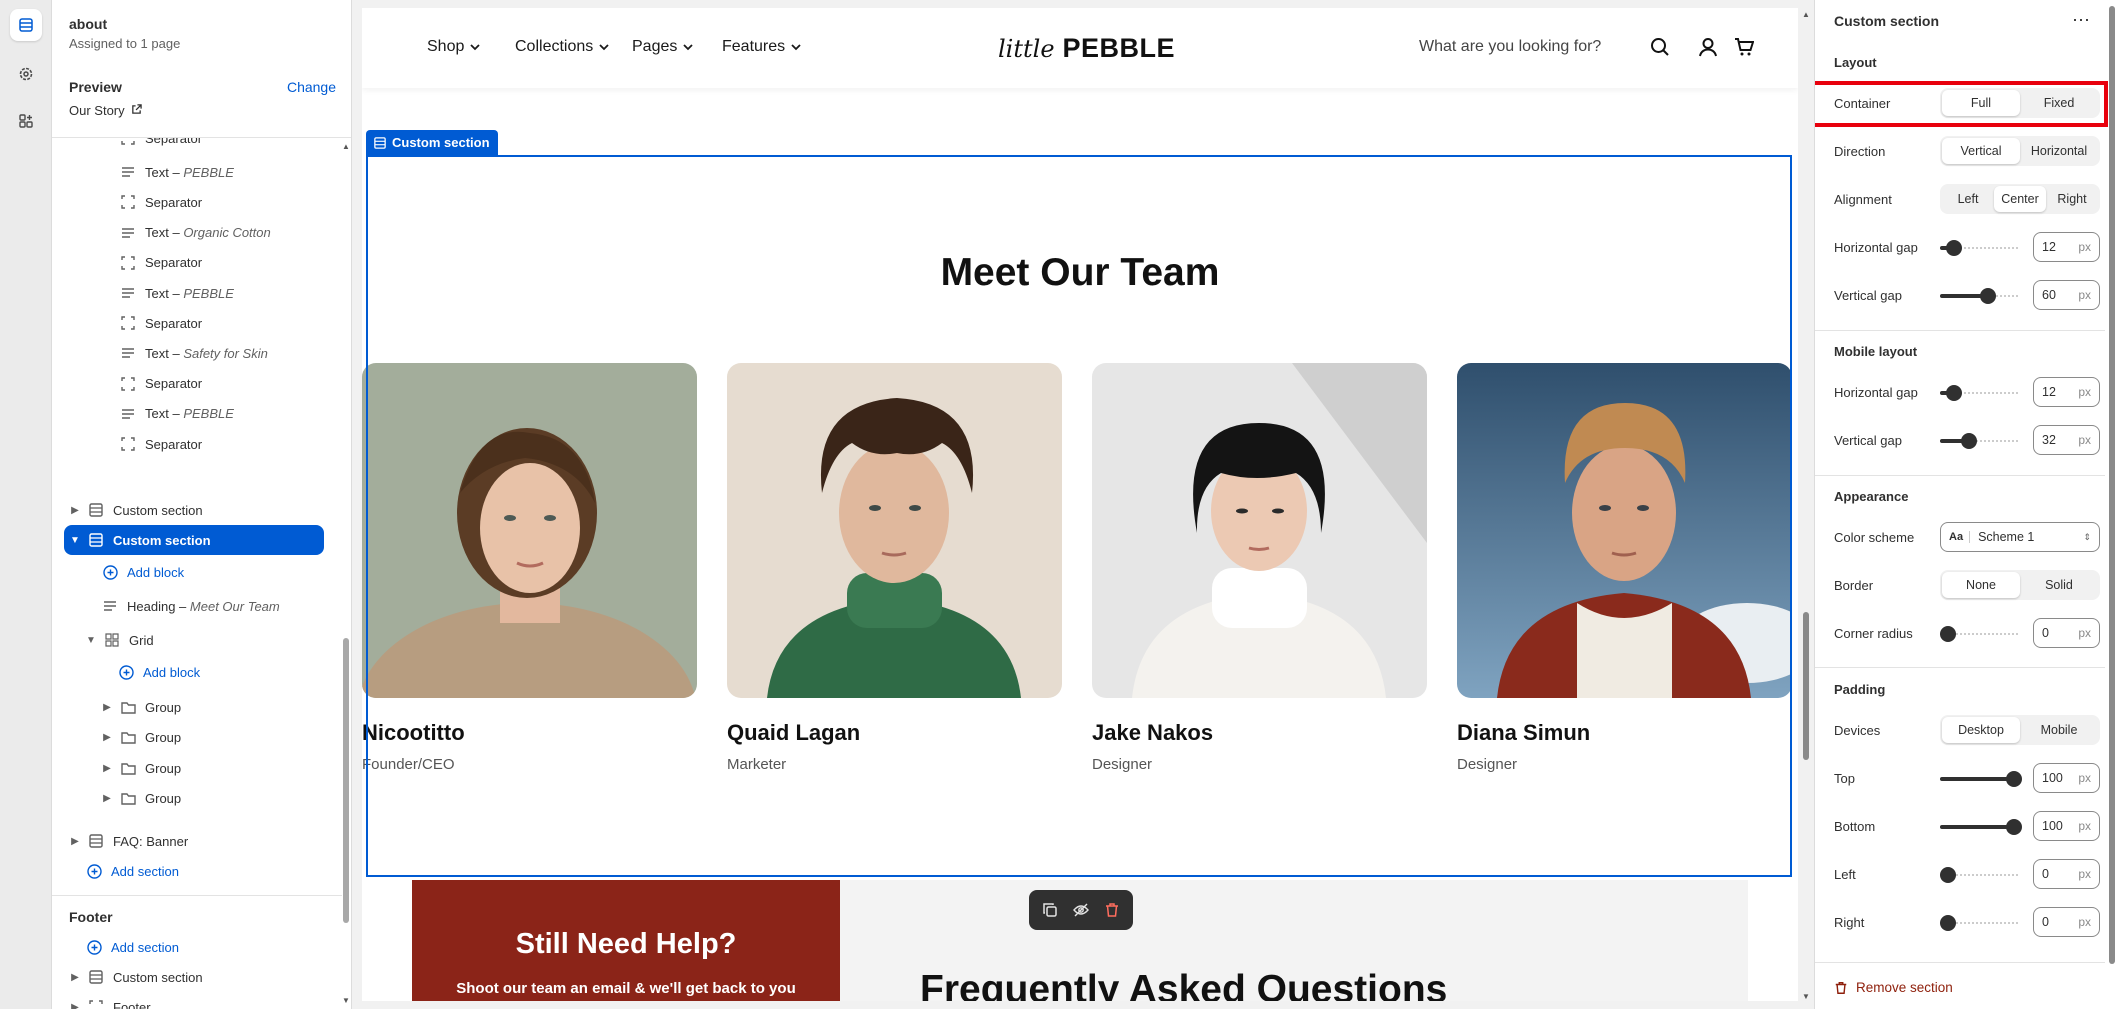 This screenshot has width=2119, height=1009. I want to click on left-scrollbar: ▲ ▼, so click(346, 573).